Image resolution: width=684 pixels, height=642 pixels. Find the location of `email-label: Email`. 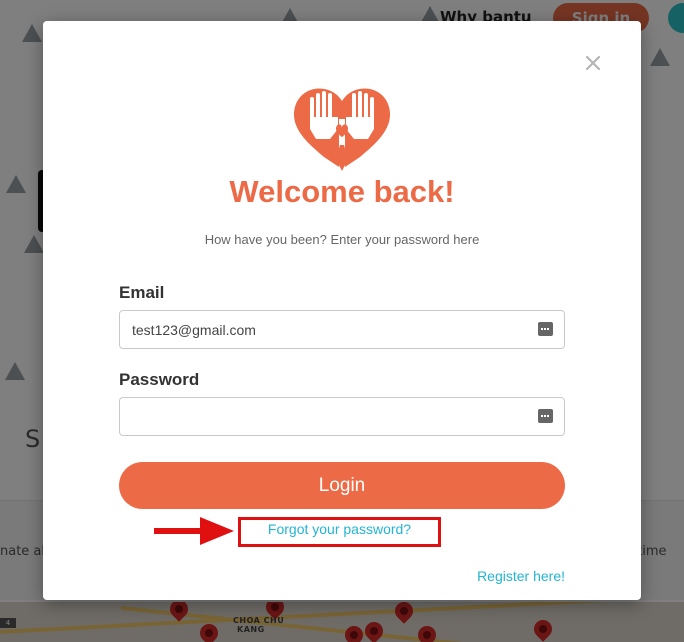

email-label: Email is located at coordinates (142, 292).